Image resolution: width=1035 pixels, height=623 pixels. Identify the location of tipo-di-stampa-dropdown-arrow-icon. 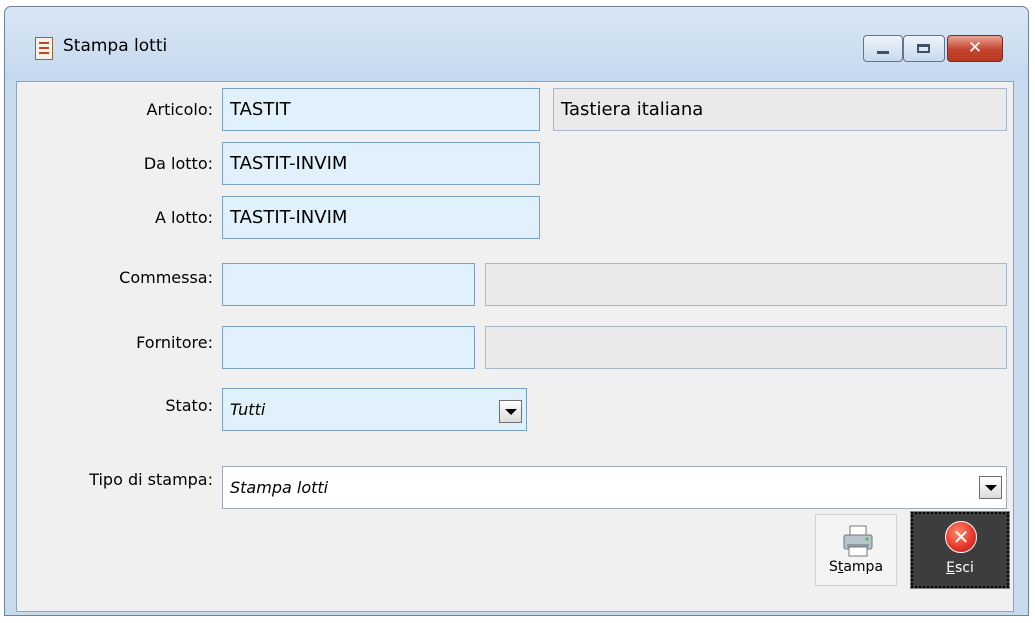
(990, 487).